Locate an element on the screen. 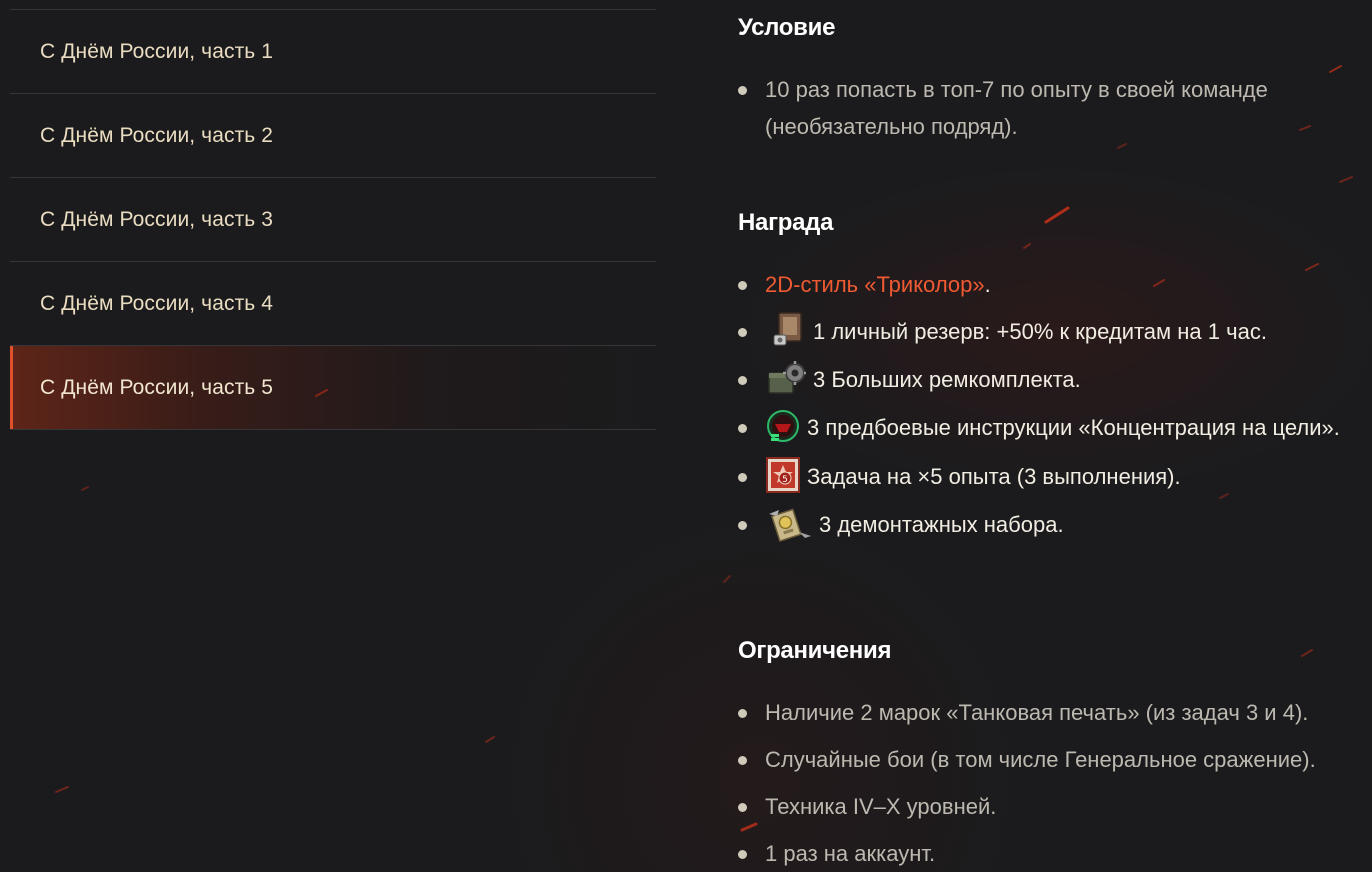 This screenshot has width=1372, height=872. sidebar-item-part-2: С Днём России, часть 2 is located at coordinates (333, 136).